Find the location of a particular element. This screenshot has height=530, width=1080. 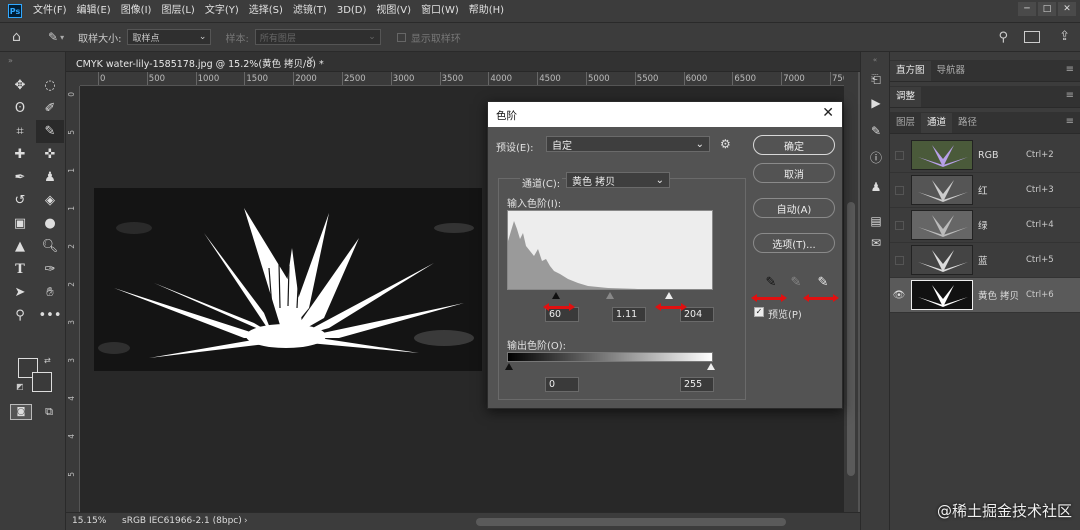

tab-channels: 通道 is located at coordinates (937, 123).